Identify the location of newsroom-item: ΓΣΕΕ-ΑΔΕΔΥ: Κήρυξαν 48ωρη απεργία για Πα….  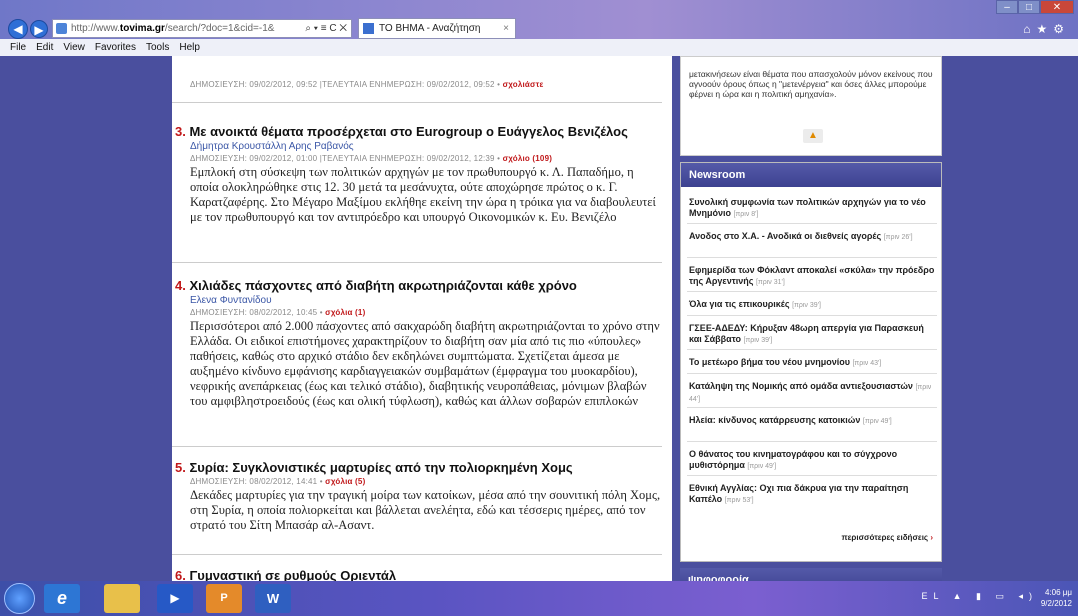
(813, 334).